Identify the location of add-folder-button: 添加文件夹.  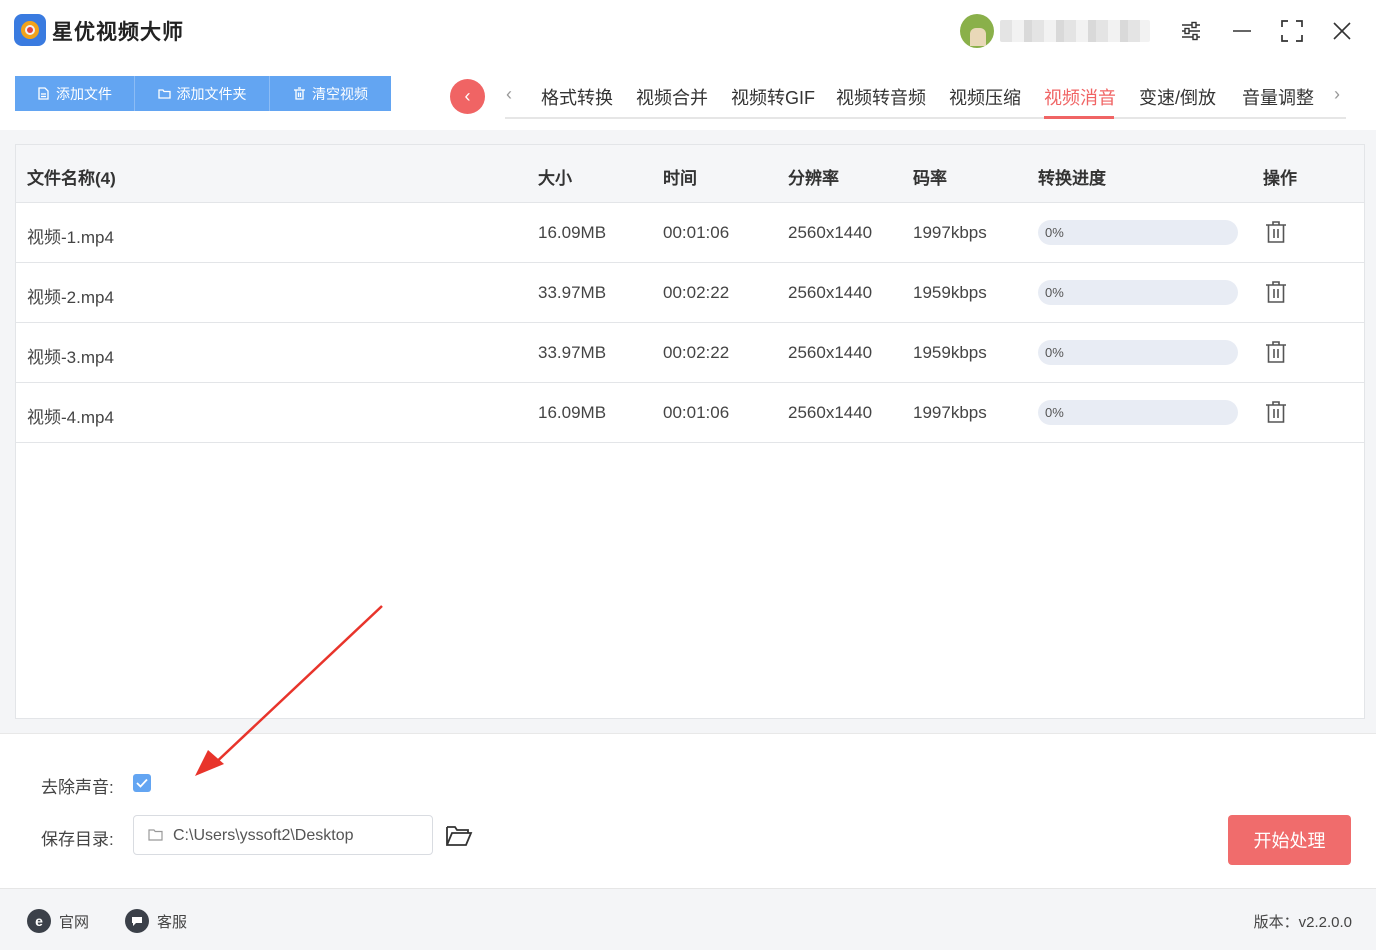
(202, 93).